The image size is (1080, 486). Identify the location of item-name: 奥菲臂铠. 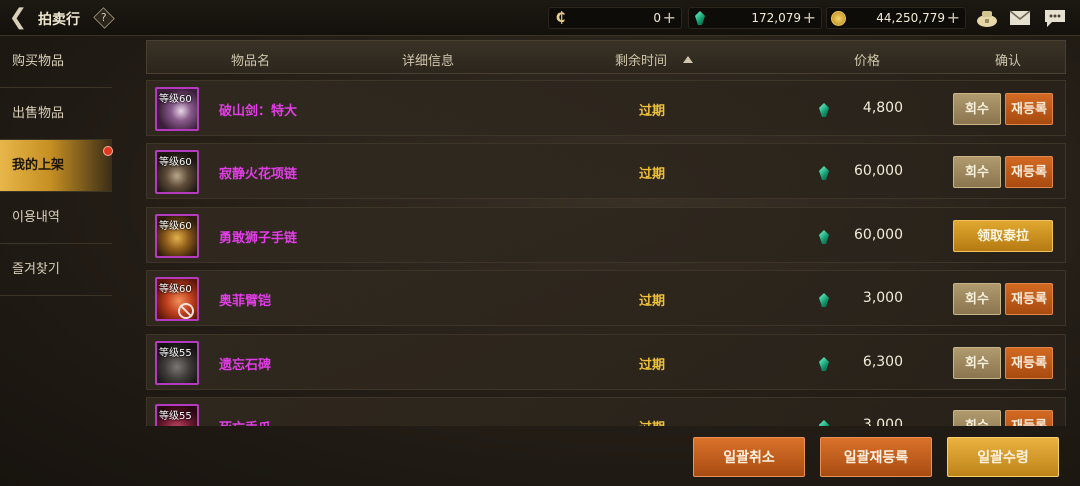
(245, 301).